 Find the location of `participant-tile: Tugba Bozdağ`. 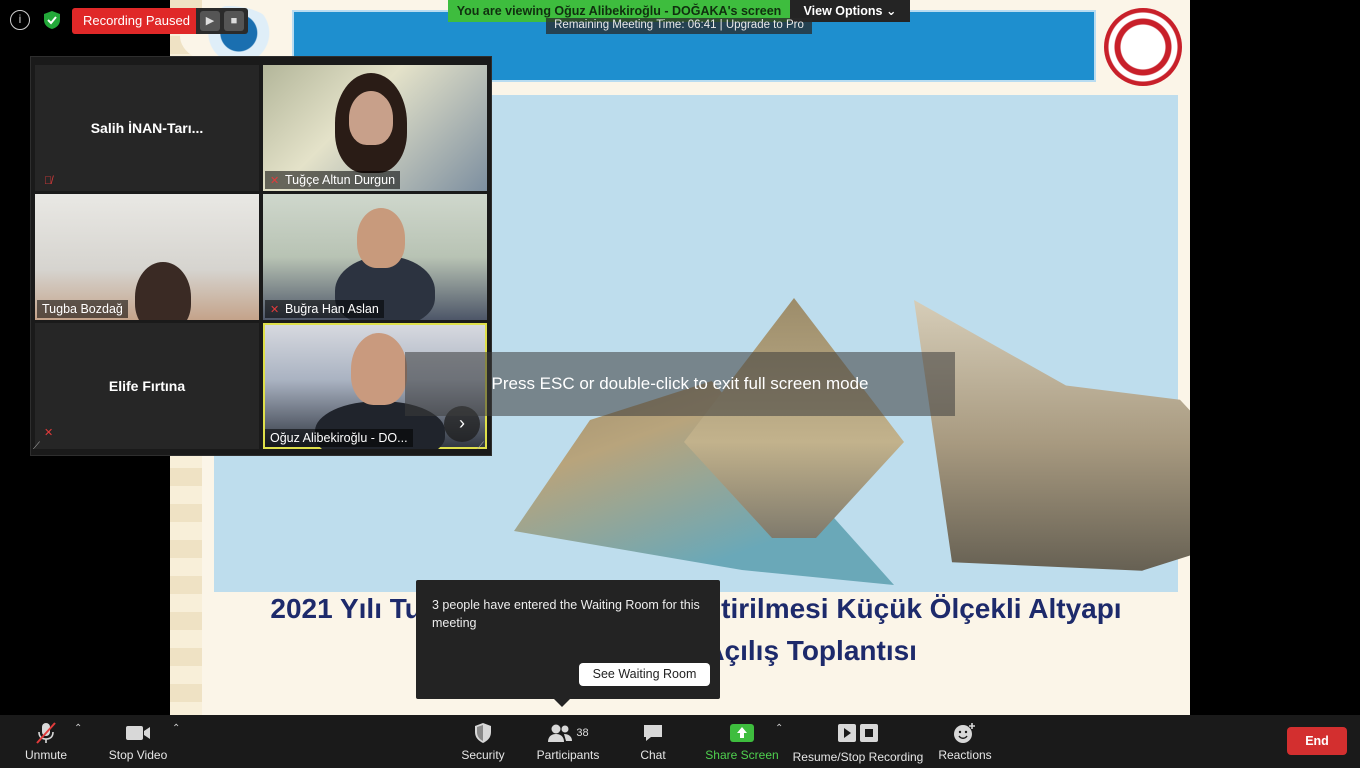

participant-tile: Tugba Bozdağ is located at coordinates (147, 257).